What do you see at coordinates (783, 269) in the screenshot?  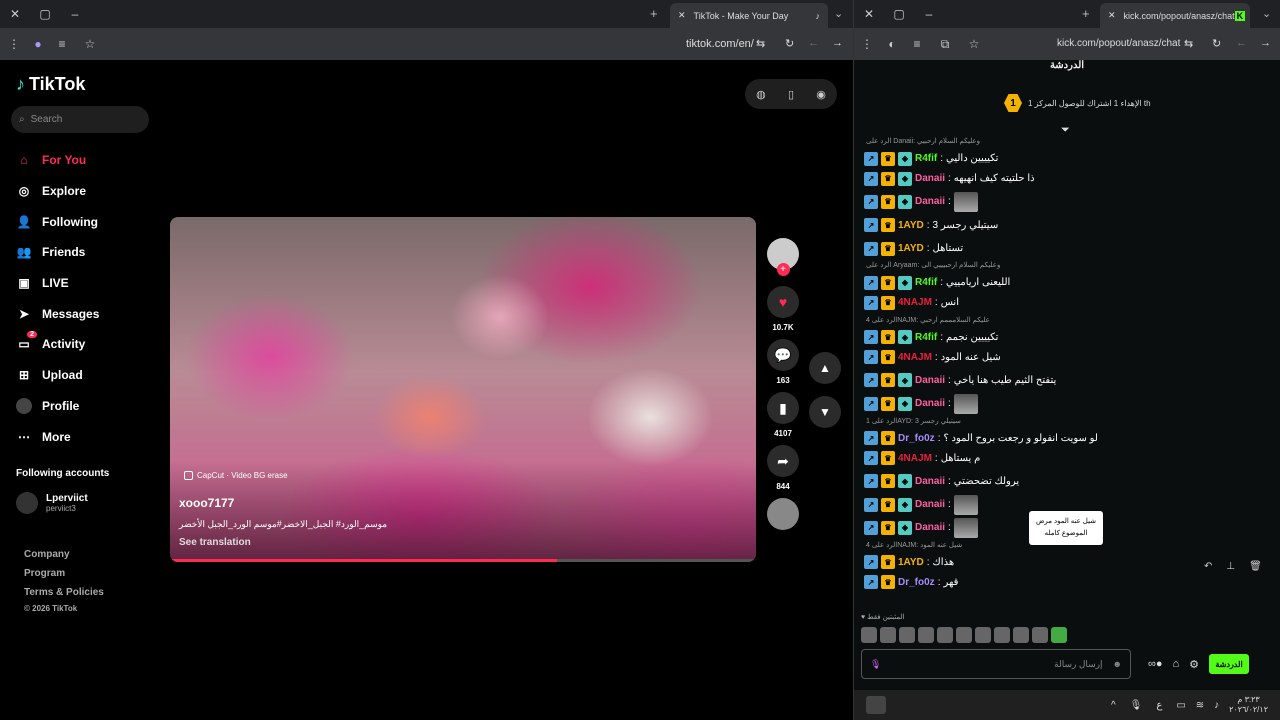 I see `follow-plus-icon: +` at bounding box center [783, 269].